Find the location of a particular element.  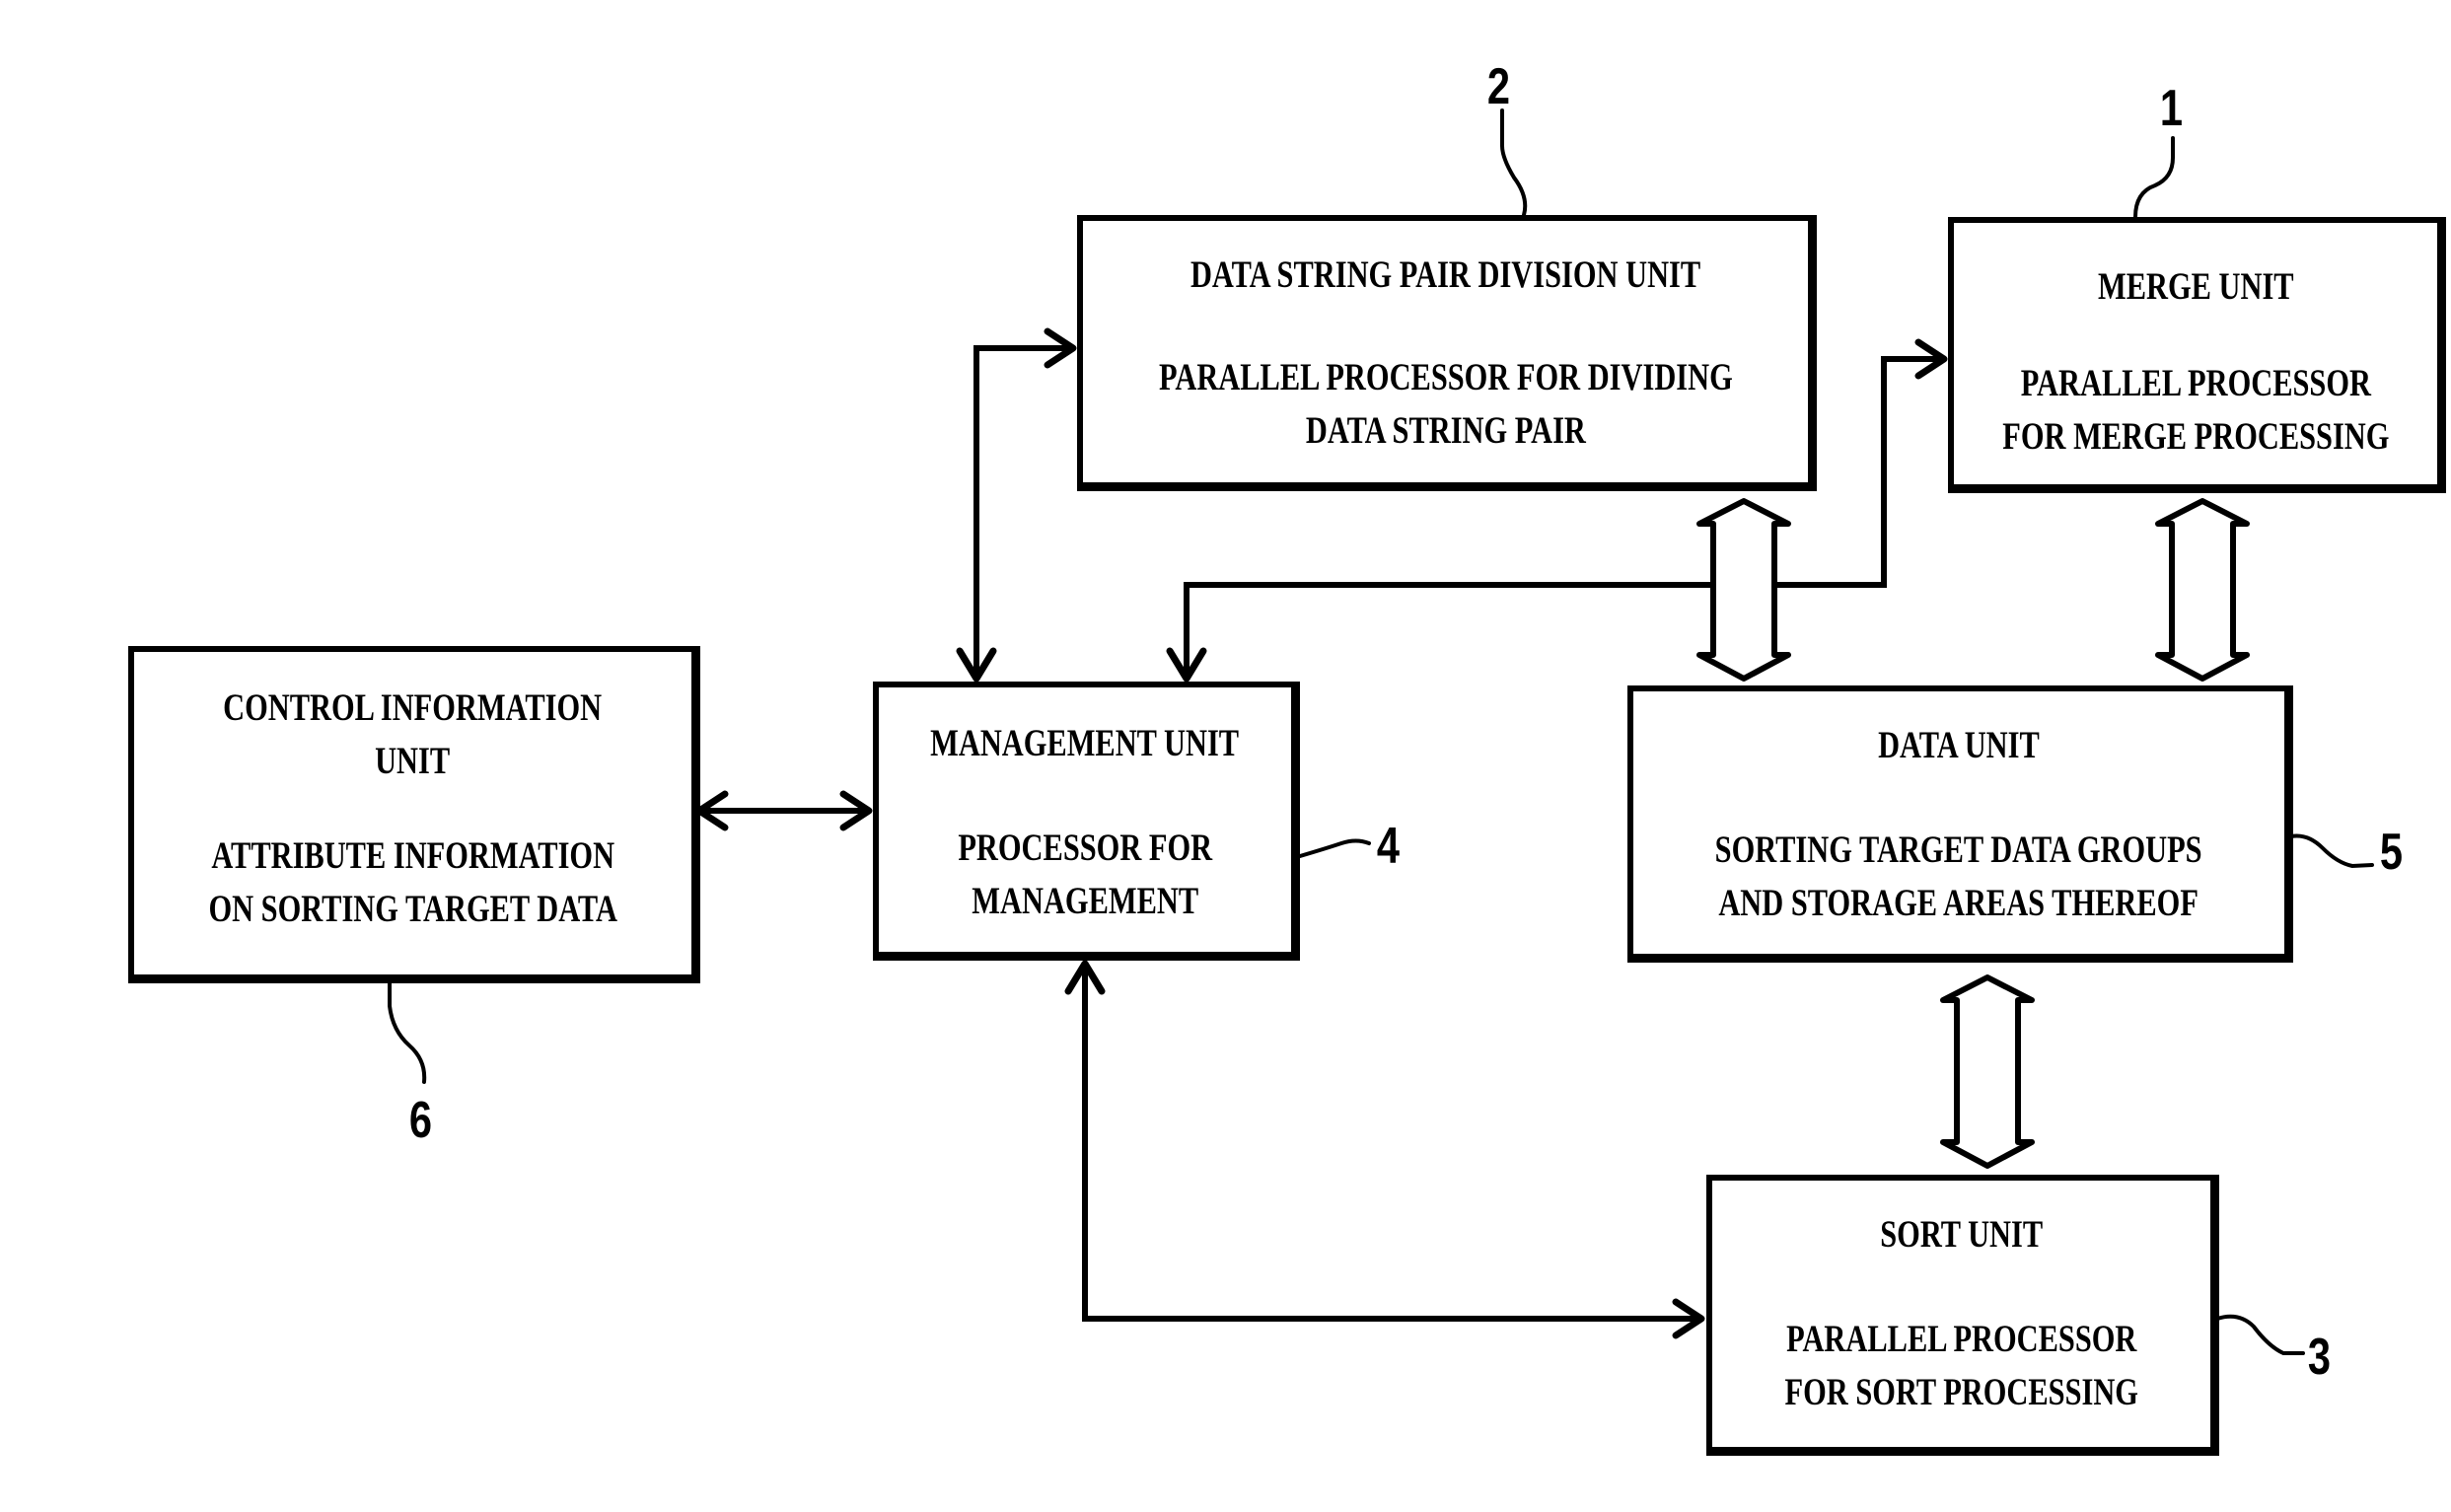

reference-numeral-1: 1 is located at coordinates (2171, 108).